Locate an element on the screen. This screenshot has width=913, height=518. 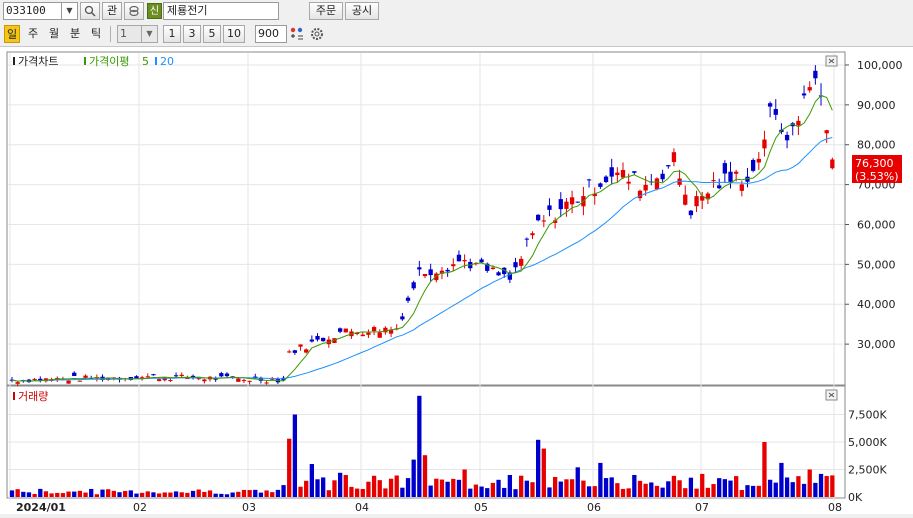
volume-tick-label: 5,000K is located at coordinates (867, 442).